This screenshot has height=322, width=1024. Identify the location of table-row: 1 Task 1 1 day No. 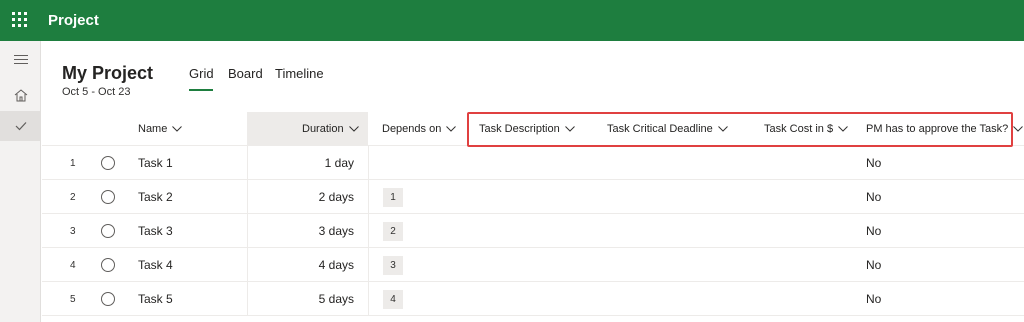
(533, 163).